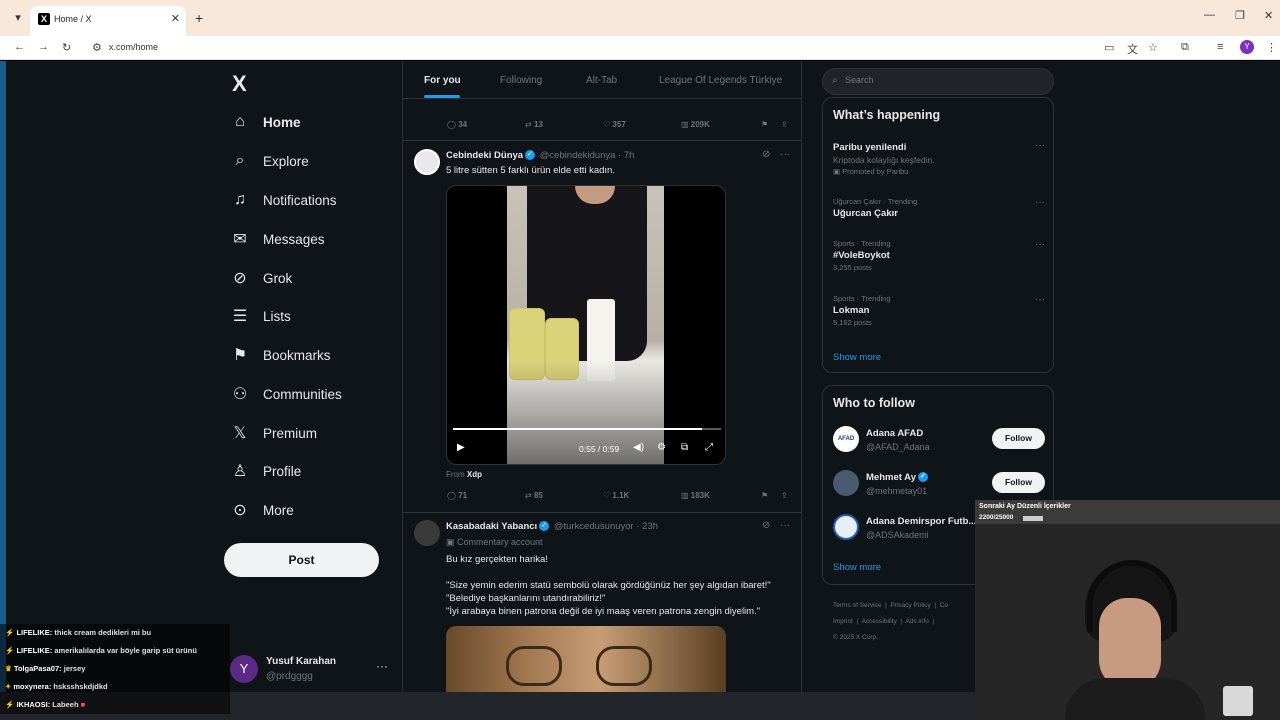  I want to click on cast-icon: ▭, so click(1109, 47).